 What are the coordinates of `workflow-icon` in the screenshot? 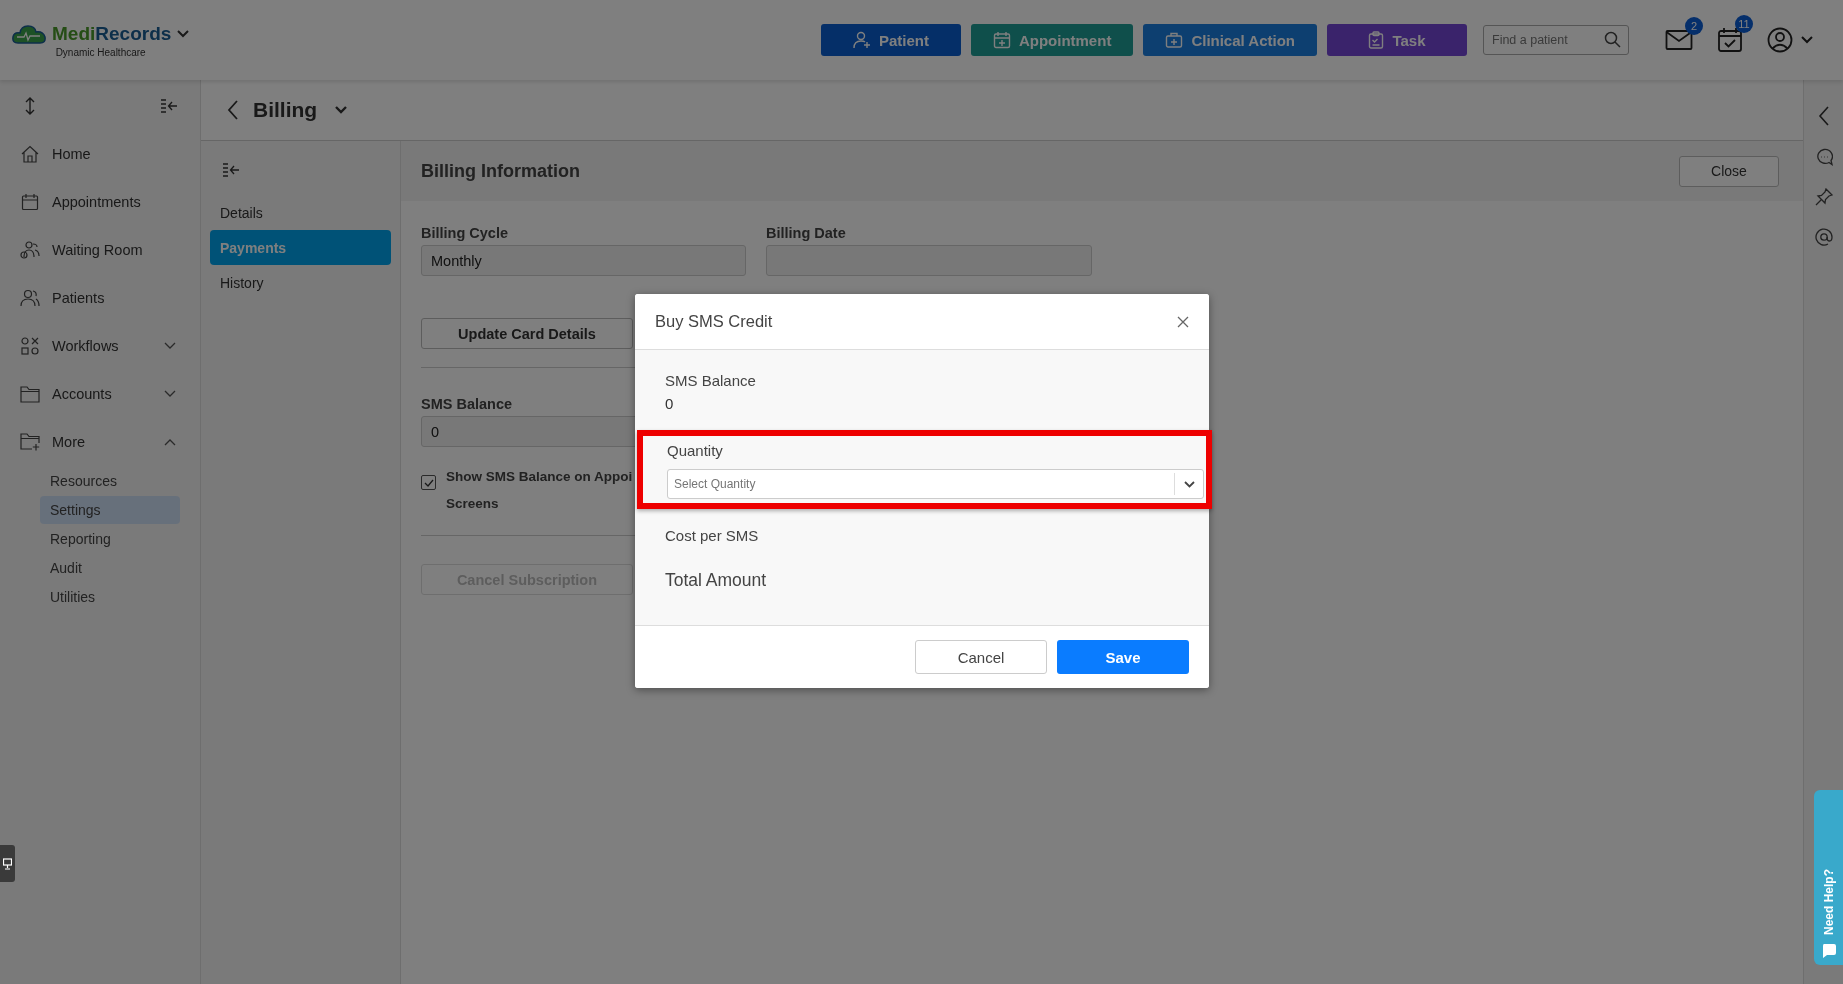 It's located at (30, 346).